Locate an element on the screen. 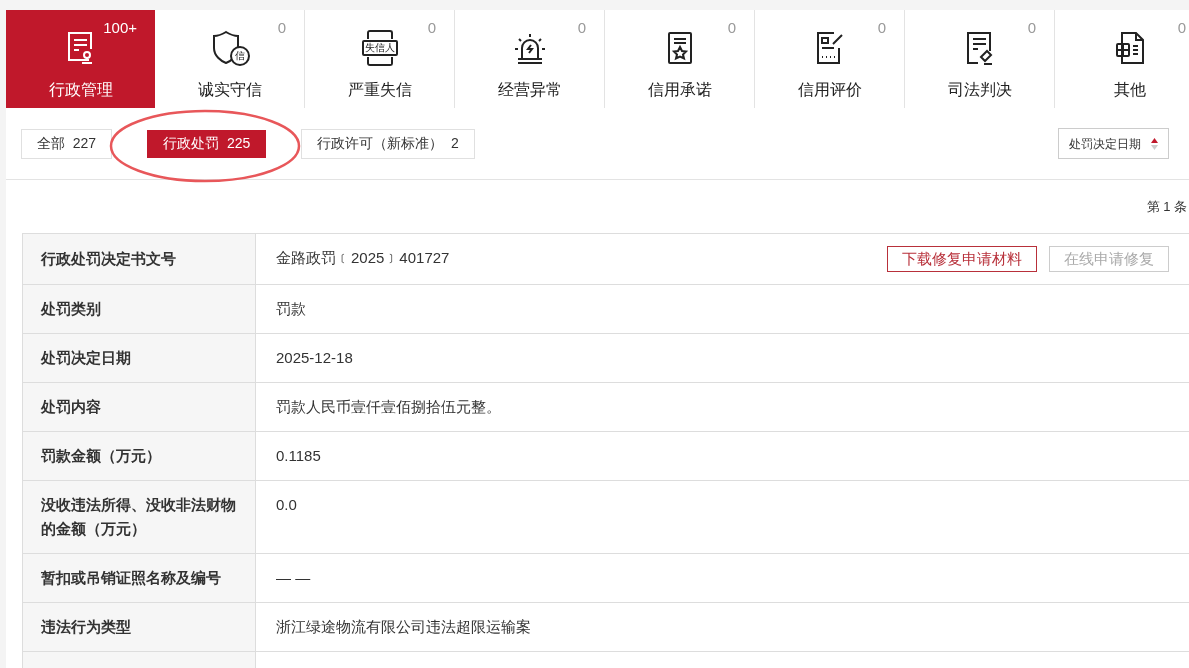 The height and width of the screenshot is (668, 1189). field-label: 没收违法所得、没收非法财物的金额（万元） is located at coordinates (139, 517).